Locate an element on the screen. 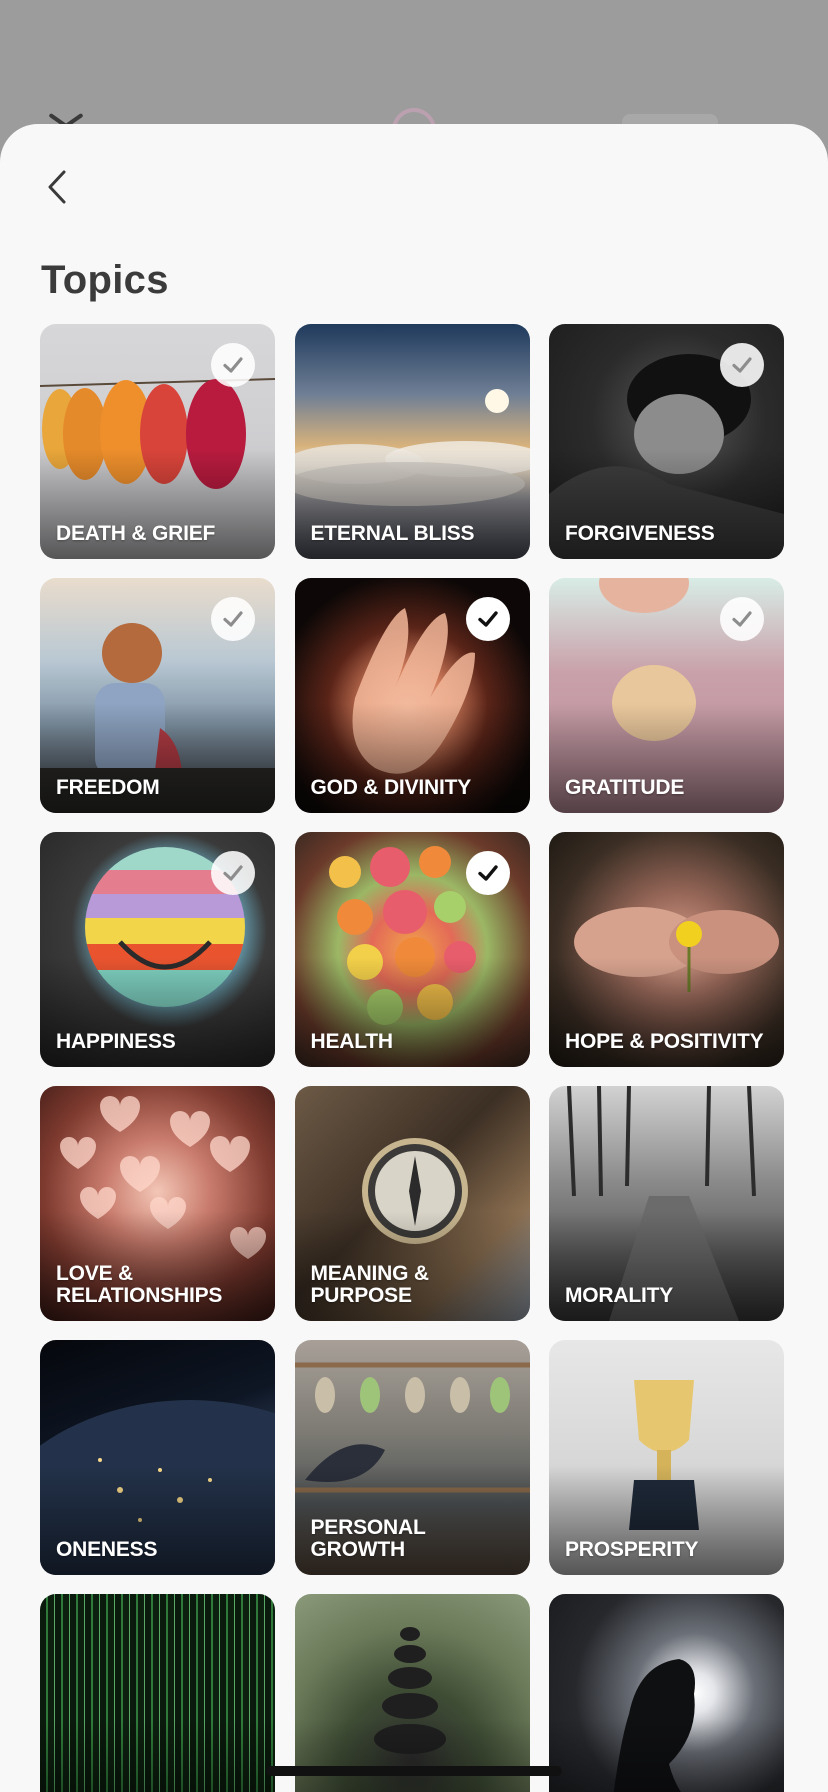 This screenshot has height=1792, width=828. topic-label: HOPE & POSITIVITY is located at coordinates (664, 1041).